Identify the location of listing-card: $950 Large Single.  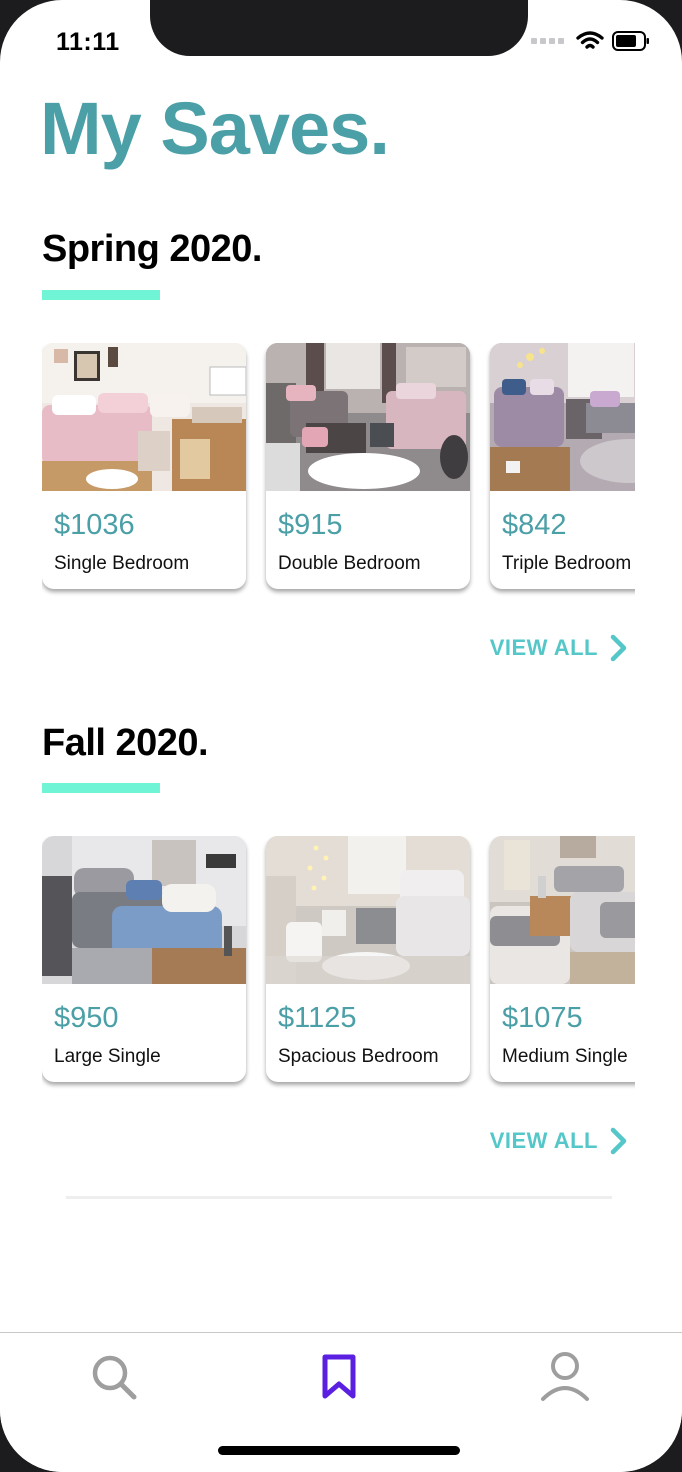
(144, 959).